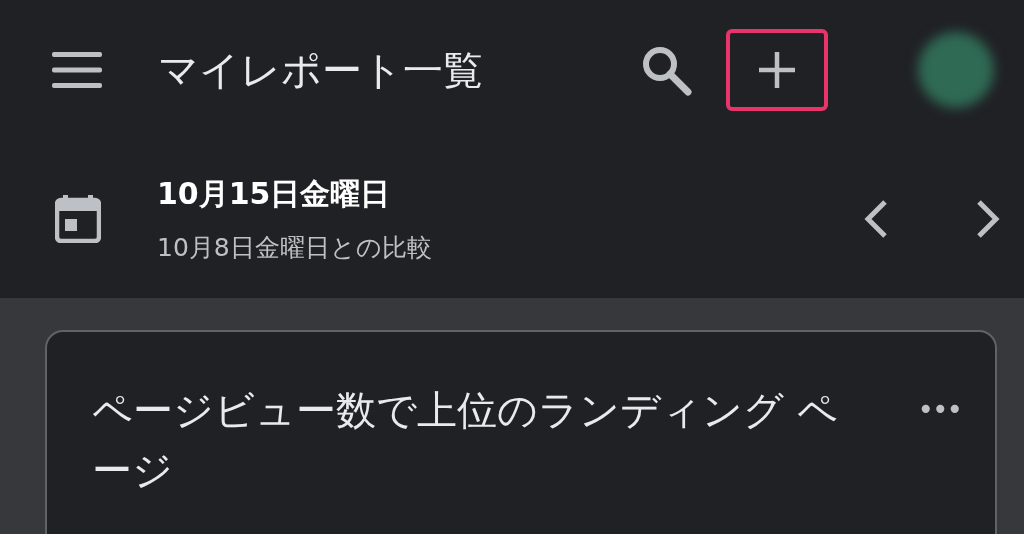 The image size is (1024, 534). Describe the element at coordinates (274, 194) in the screenshot. I see `report-date: 10月15日金曜日` at that location.